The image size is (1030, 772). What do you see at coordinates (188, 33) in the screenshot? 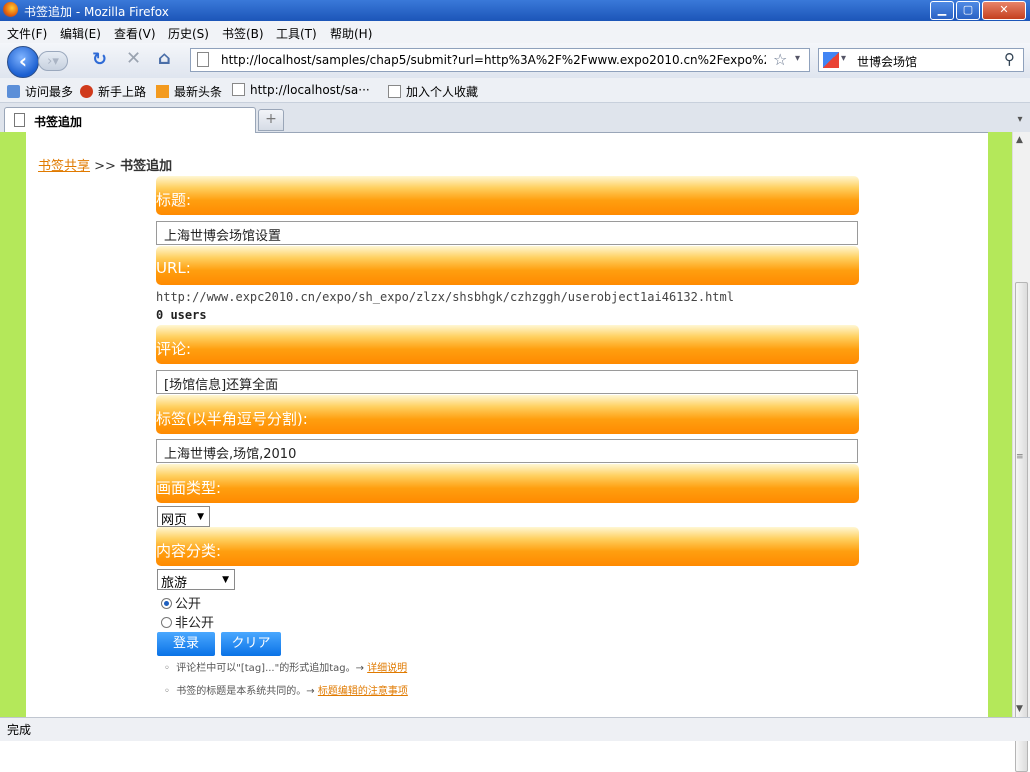
I see `menu-history: 历史(S)` at bounding box center [188, 33].